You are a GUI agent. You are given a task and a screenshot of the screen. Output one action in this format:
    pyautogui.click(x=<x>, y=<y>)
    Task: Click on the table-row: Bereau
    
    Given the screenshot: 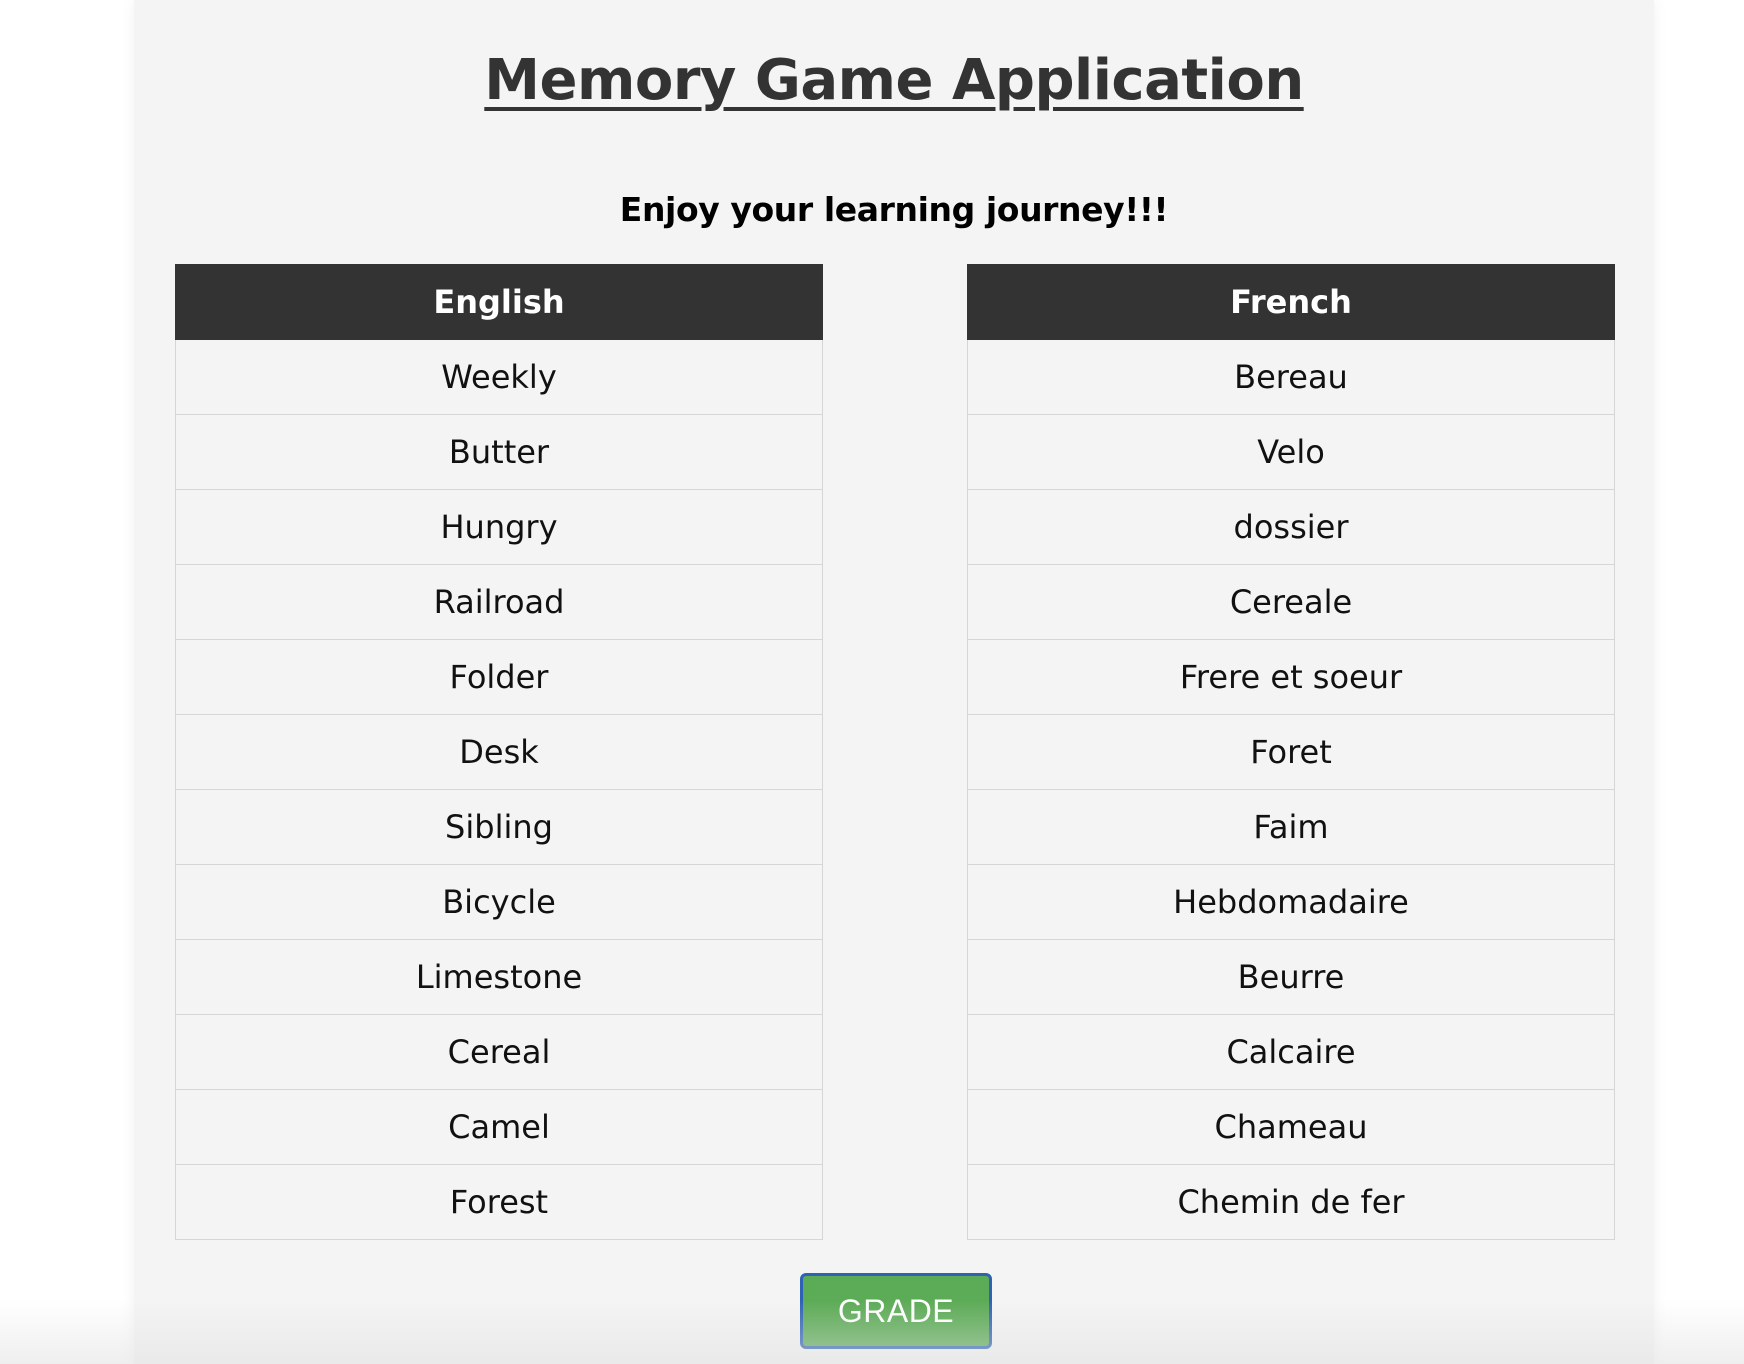 What is the action you would take?
    pyautogui.click(x=1291, y=377)
    